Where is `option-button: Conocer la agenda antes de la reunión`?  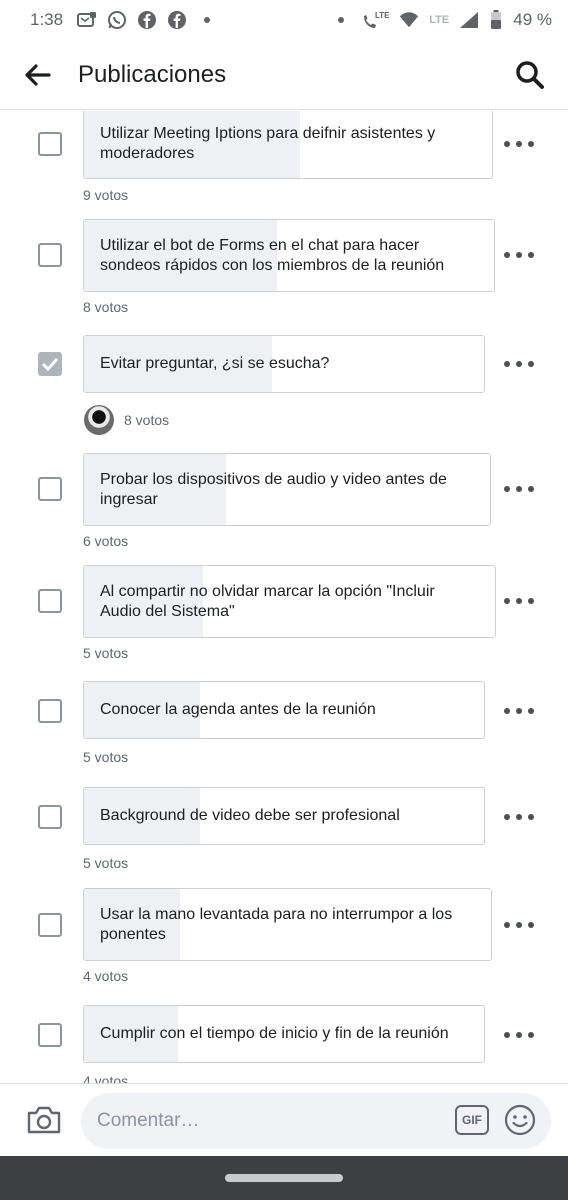 option-button: Conocer la agenda antes de la reunión is located at coordinates (284, 710).